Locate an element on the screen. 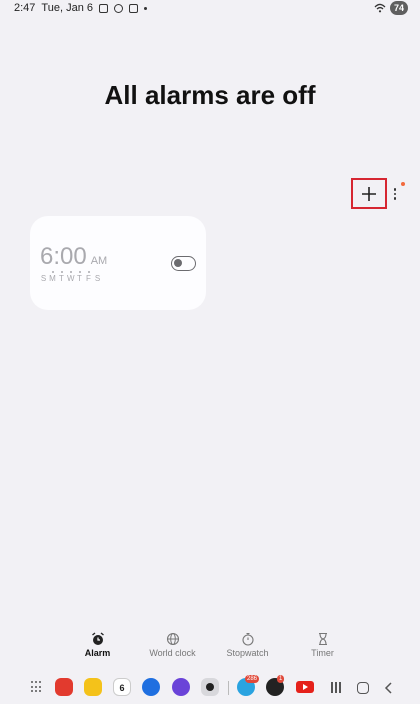 This screenshot has width=420, height=704. day-sunday: S is located at coordinates (43, 278).